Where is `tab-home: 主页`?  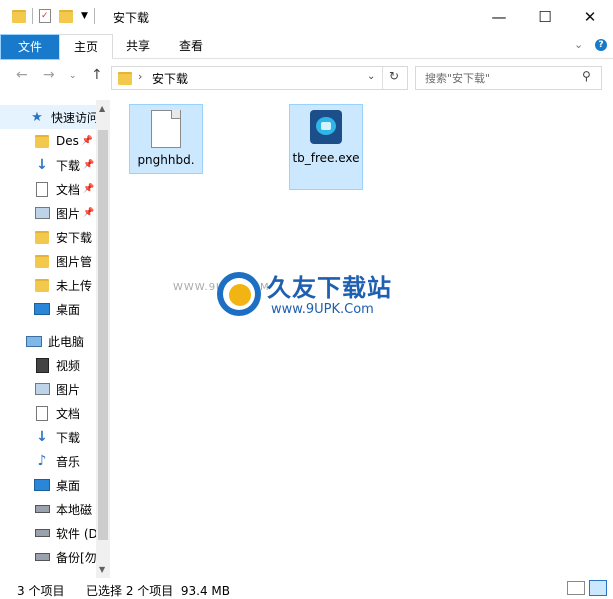
tab-home: 主页 is located at coordinates (86, 46).